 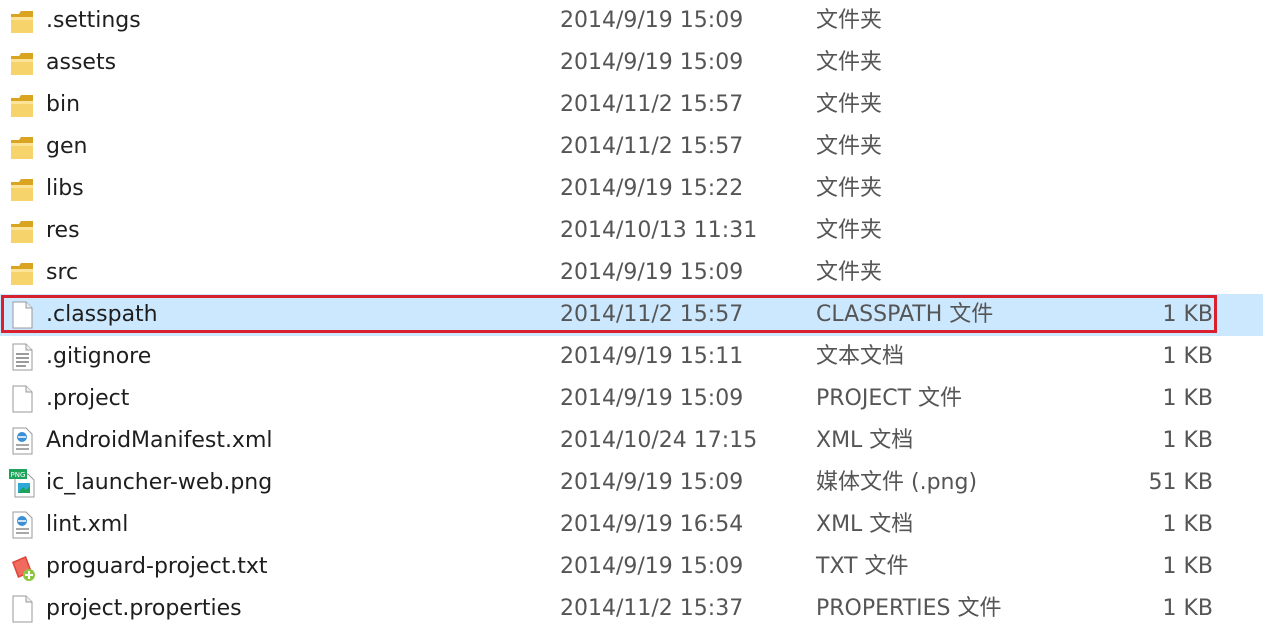 What do you see at coordinates (1180, 482) in the screenshot?
I see `file-size: 51 KB` at bounding box center [1180, 482].